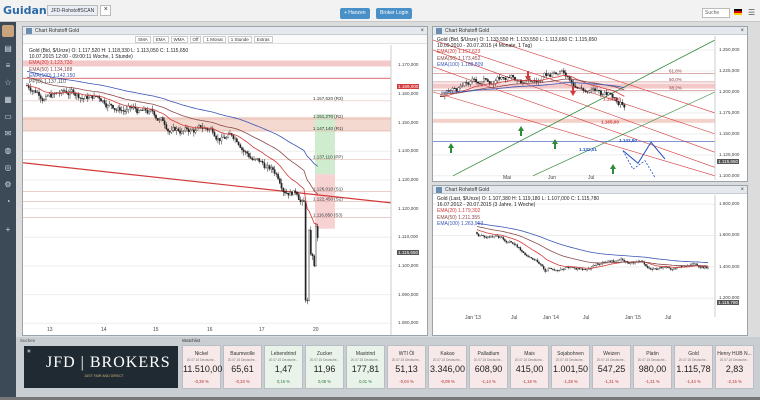 The image size is (760, 400). Describe the element at coordinates (394, 13) in the screenshot. I see `broker-login-button: Broker Login` at that location.